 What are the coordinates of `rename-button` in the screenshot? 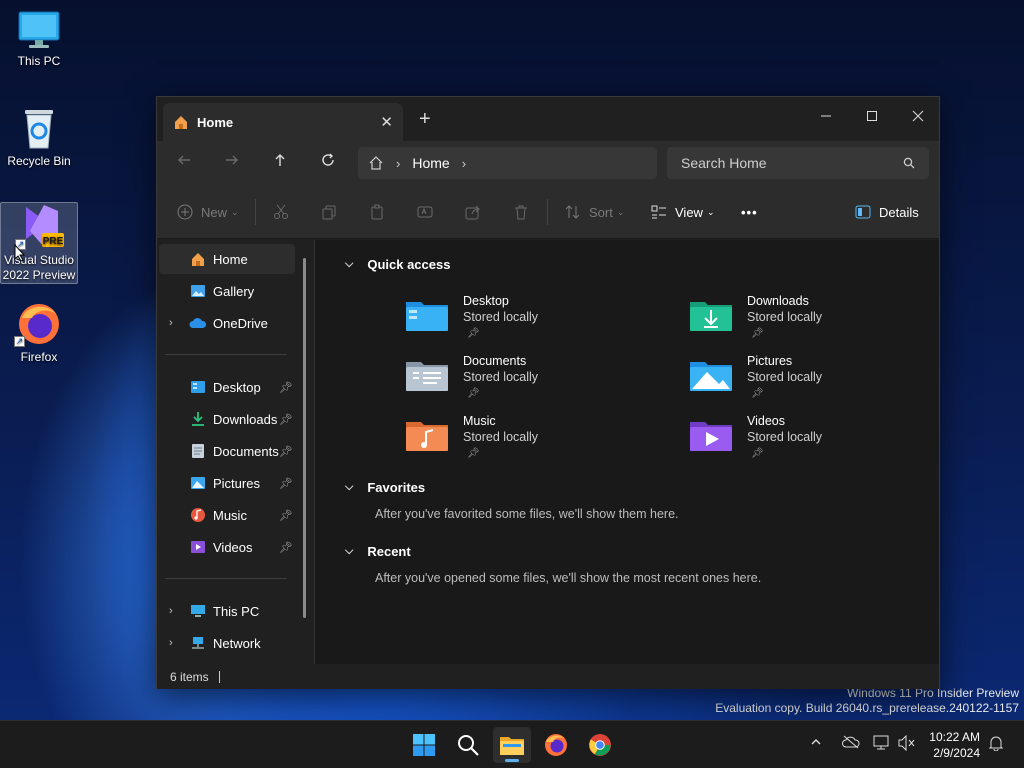 It's located at (425, 212).